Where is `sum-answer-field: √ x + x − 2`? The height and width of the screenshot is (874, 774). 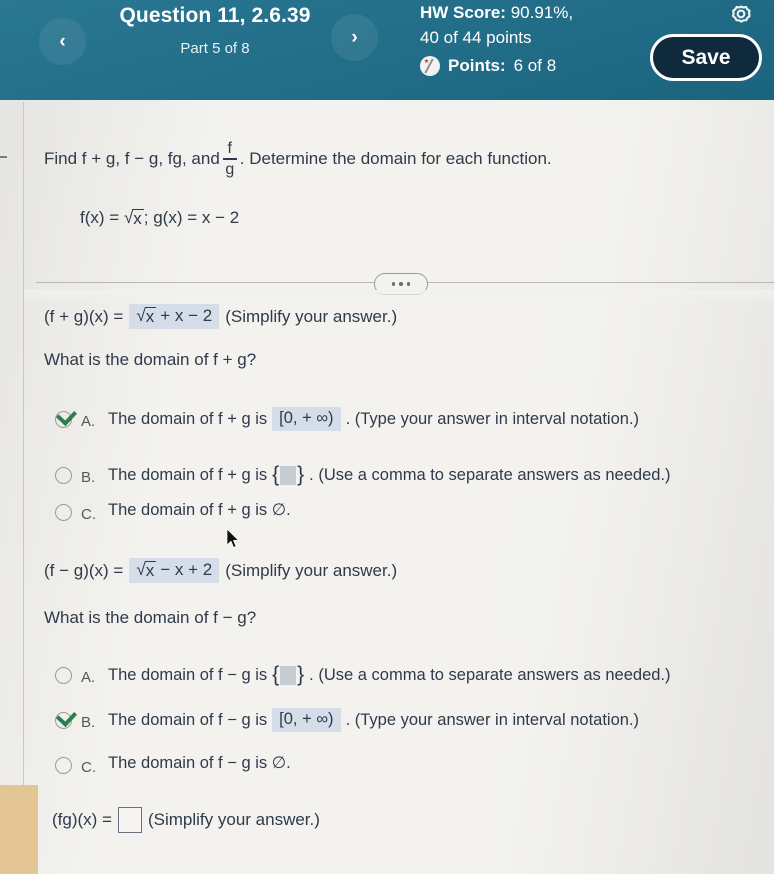 sum-answer-field: √ x + x − 2 is located at coordinates (174, 316).